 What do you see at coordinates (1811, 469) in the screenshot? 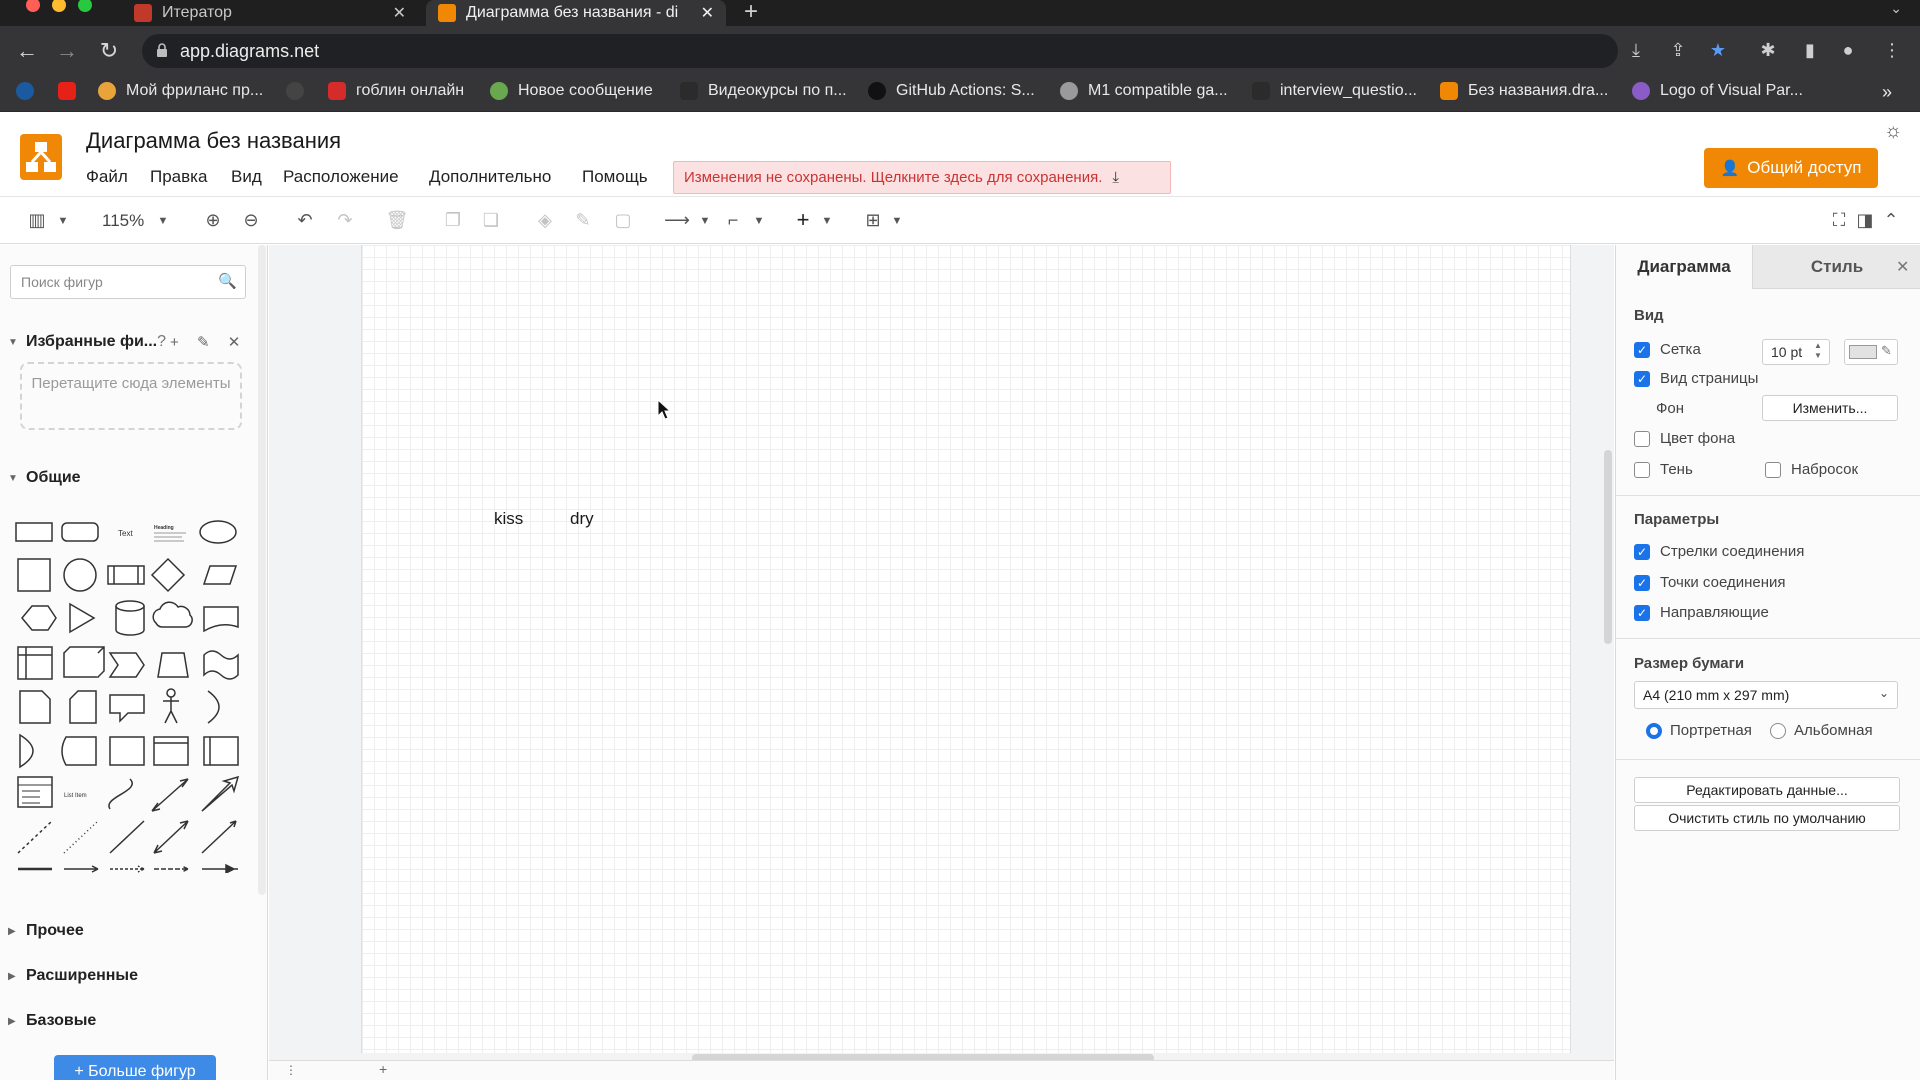
I see `sketch-option: Набросок` at bounding box center [1811, 469].